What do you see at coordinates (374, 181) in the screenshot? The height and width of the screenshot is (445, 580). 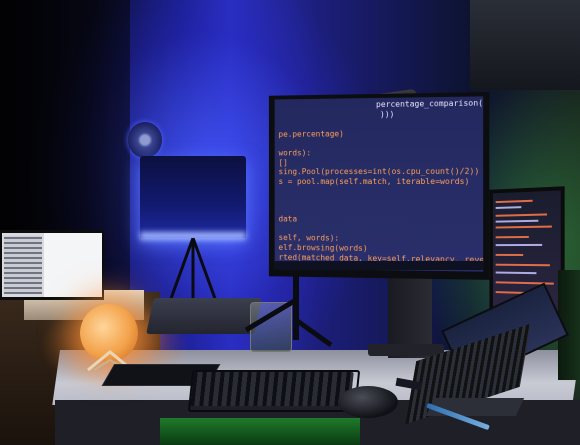 I see `code-line: s = pool.map(self.match, iterable=words)` at bounding box center [374, 181].